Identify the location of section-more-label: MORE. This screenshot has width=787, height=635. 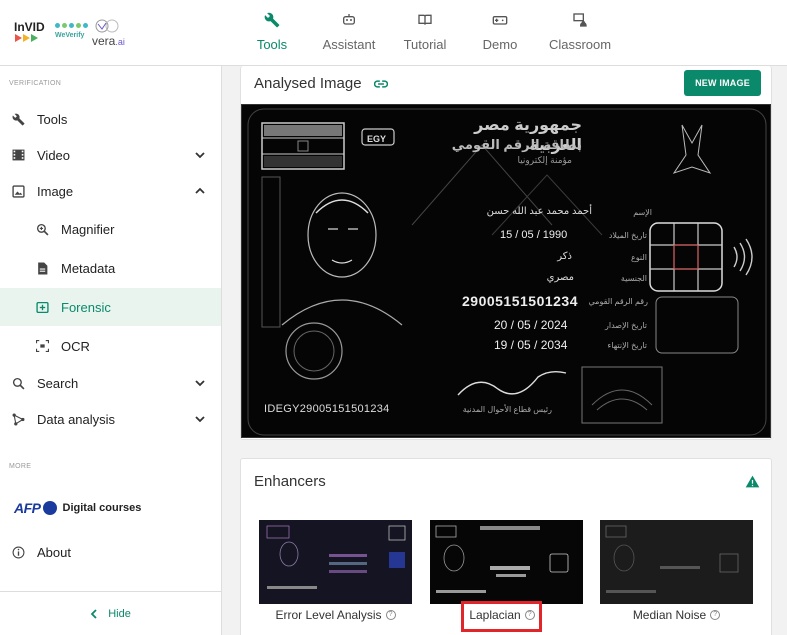
(20, 466).